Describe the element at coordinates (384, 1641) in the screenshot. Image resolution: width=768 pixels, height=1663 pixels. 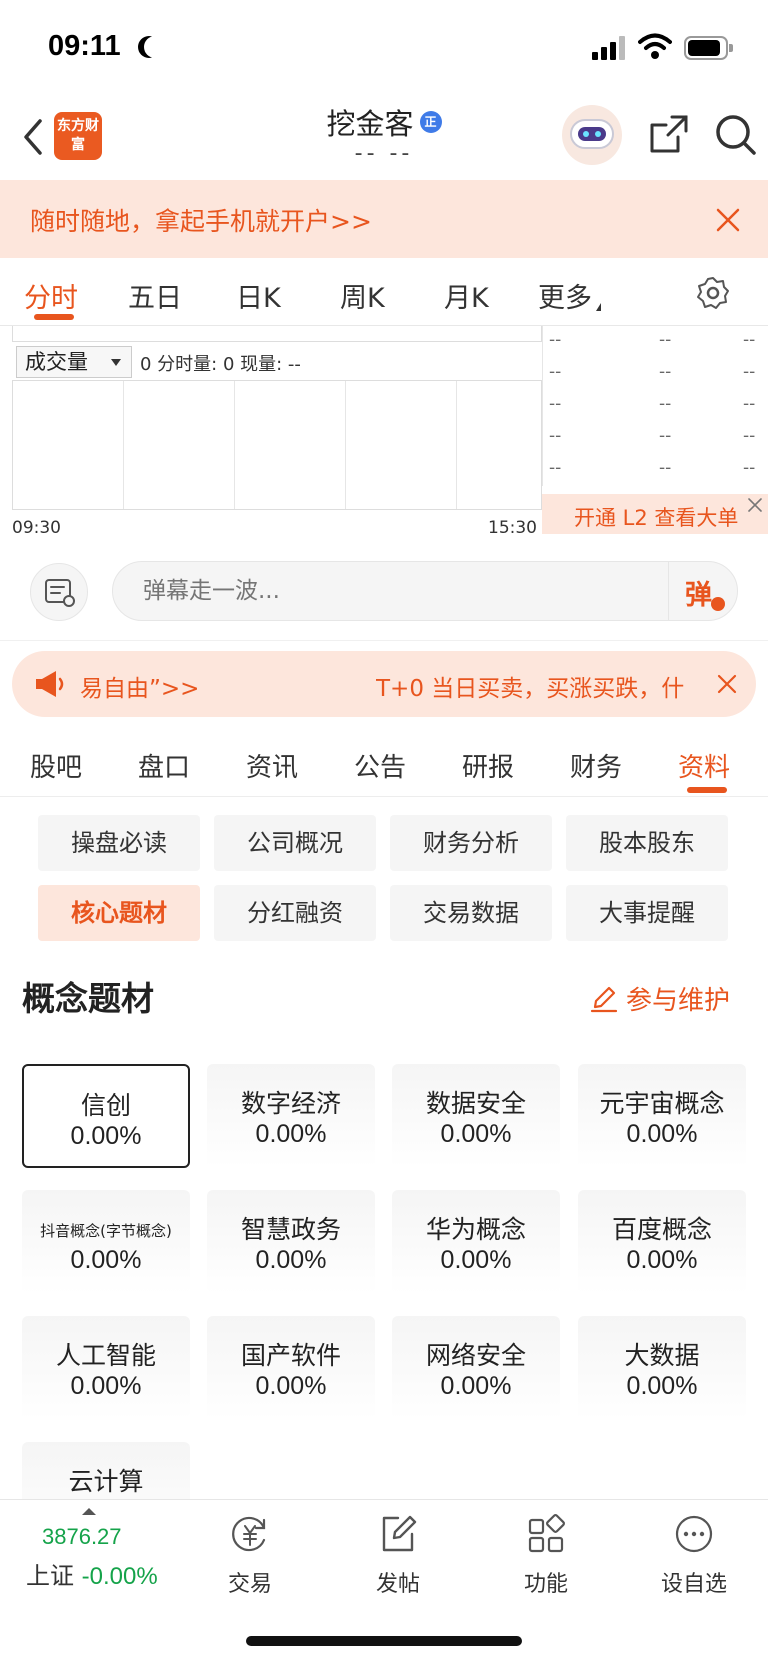
I see `home-indicator` at that location.